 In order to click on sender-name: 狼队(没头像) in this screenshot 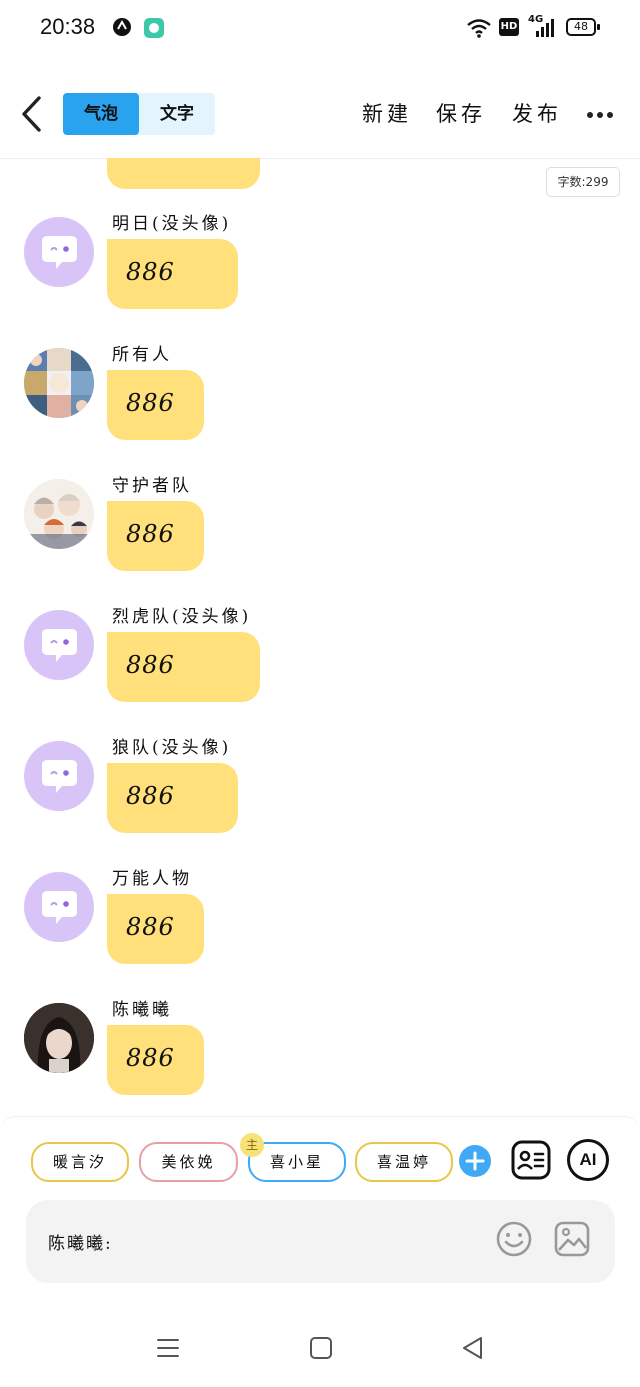, I will do `click(172, 748)`.